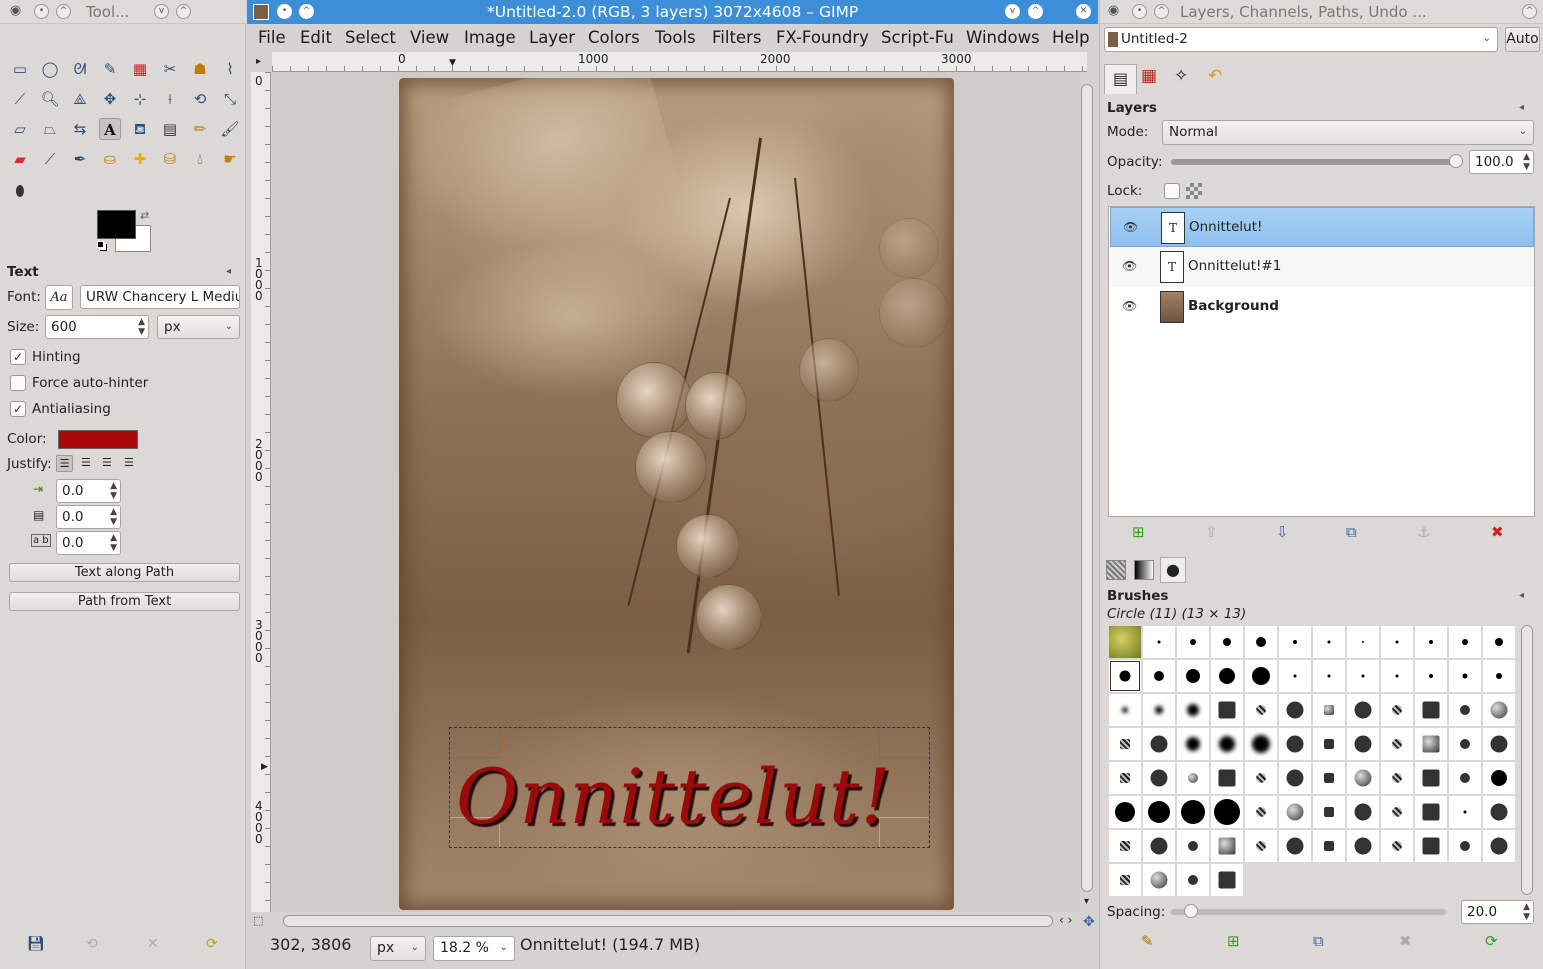 This screenshot has height=969, width=1543. Describe the element at coordinates (198, 327) in the screenshot. I see `size-unit-select: px ⌄` at that location.